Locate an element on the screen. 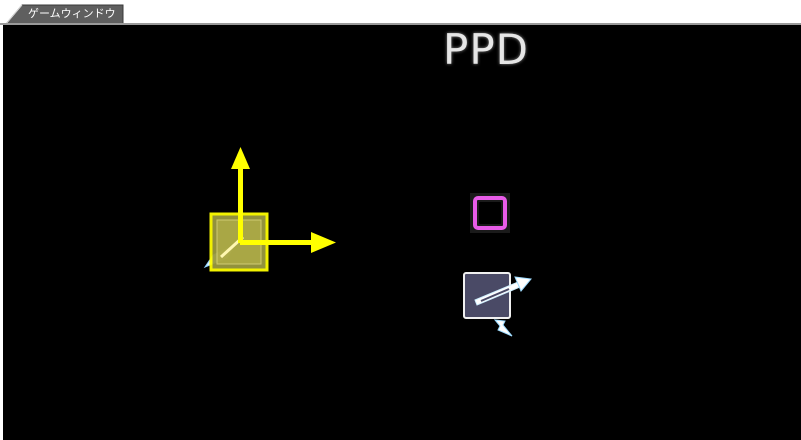 This screenshot has width=801, height=440. square-target-icon is located at coordinates (490, 213).